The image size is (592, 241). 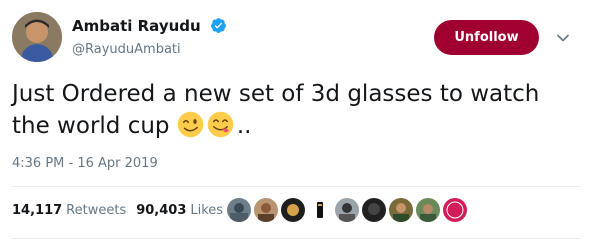 What do you see at coordinates (96, 210) in the screenshot?
I see `retweets-label: Retweets` at bounding box center [96, 210].